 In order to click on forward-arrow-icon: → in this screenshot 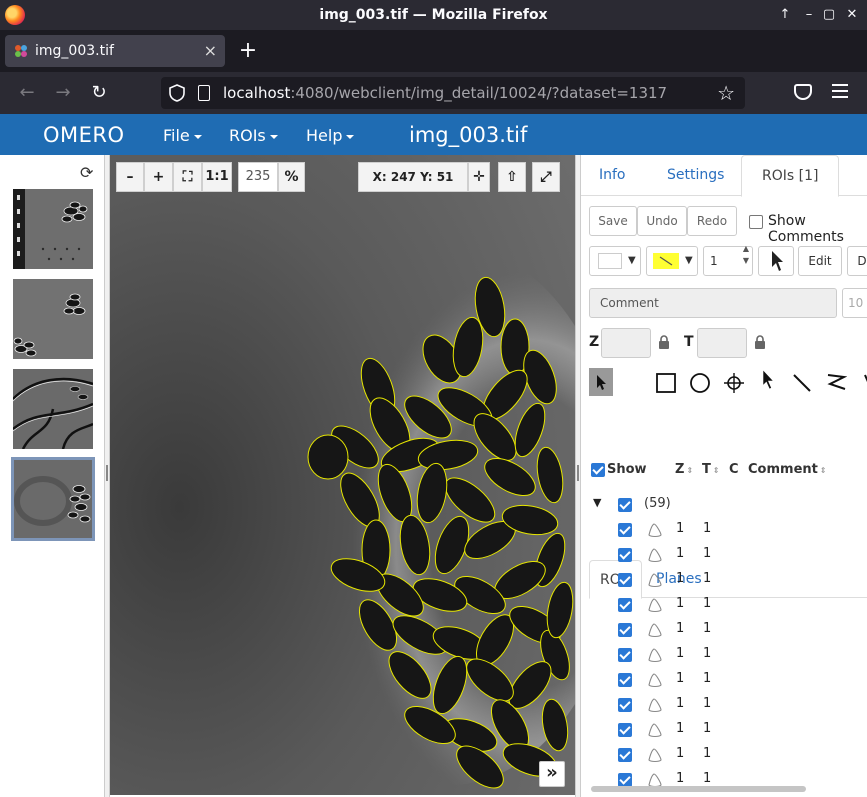, I will do `click(63, 93)`.